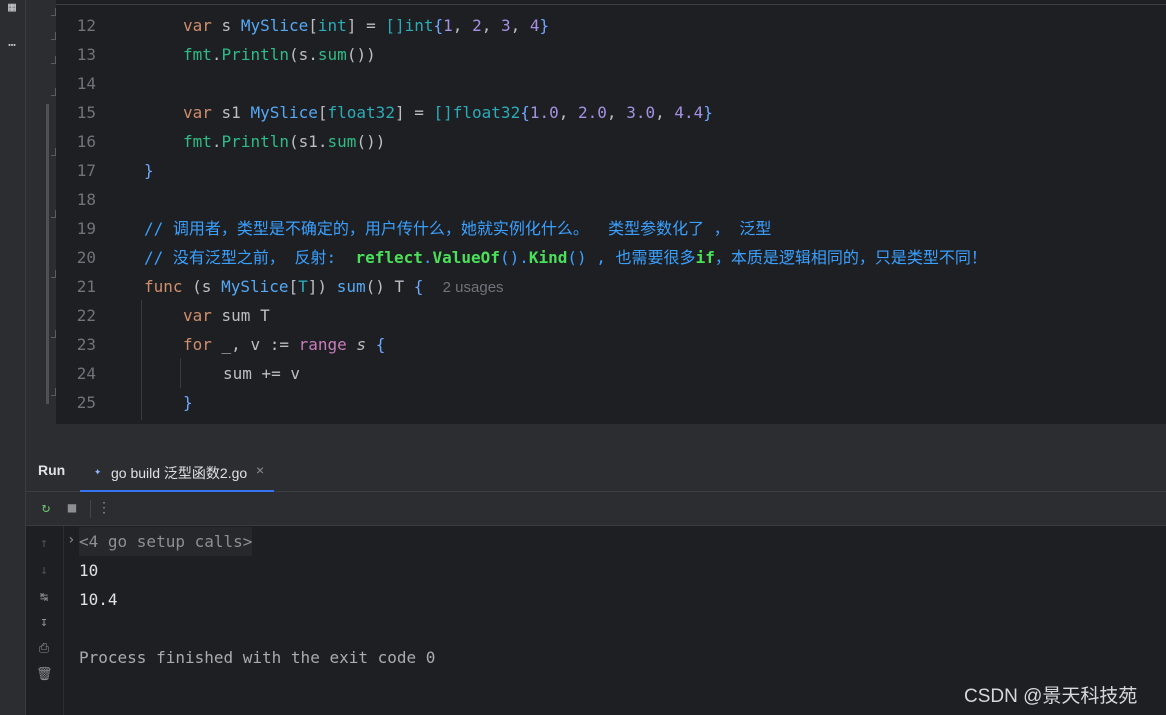  What do you see at coordinates (257, 657) in the screenshot?
I see `exit-message: Process finished with the exit code 0` at bounding box center [257, 657].